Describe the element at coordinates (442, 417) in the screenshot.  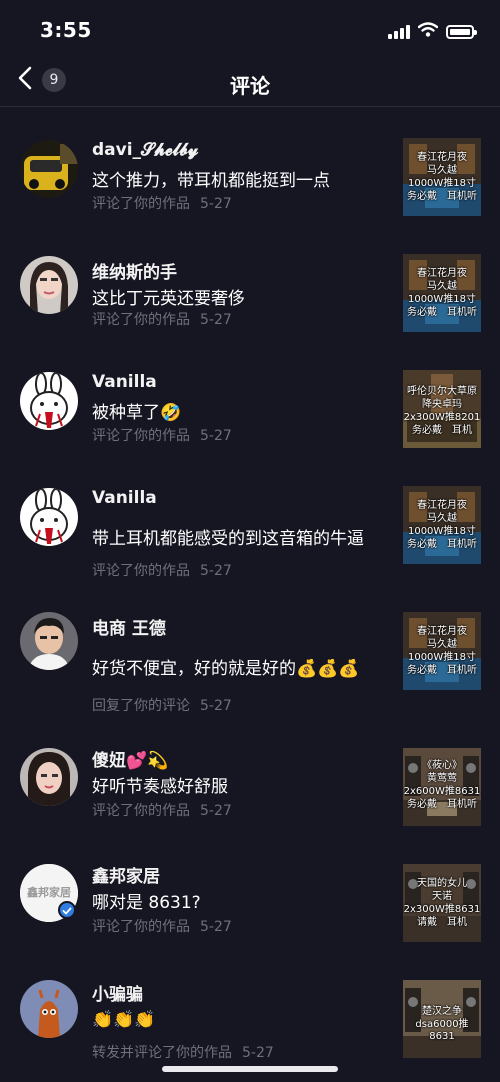
I see `thumbnail-caption-line: 2x300W推8201` at that location.